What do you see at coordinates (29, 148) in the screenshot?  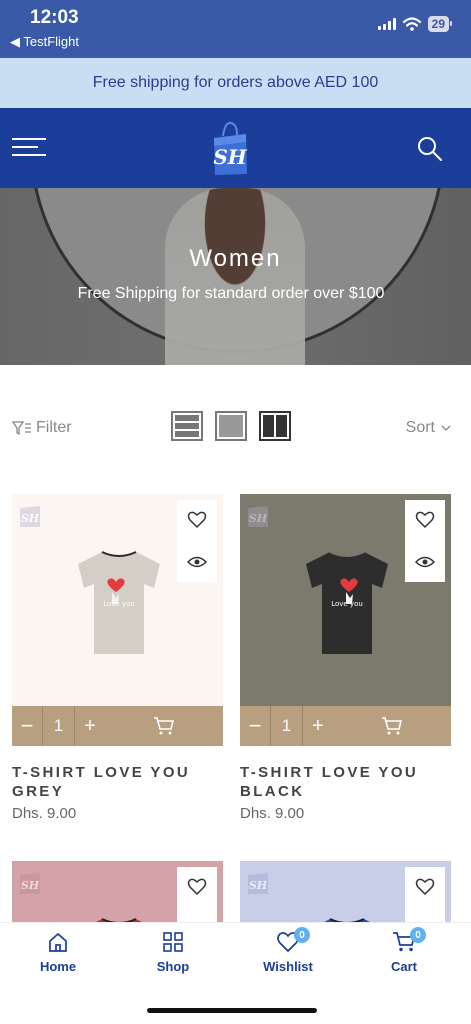 I see `hamburger-icon` at bounding box center [29, 148].